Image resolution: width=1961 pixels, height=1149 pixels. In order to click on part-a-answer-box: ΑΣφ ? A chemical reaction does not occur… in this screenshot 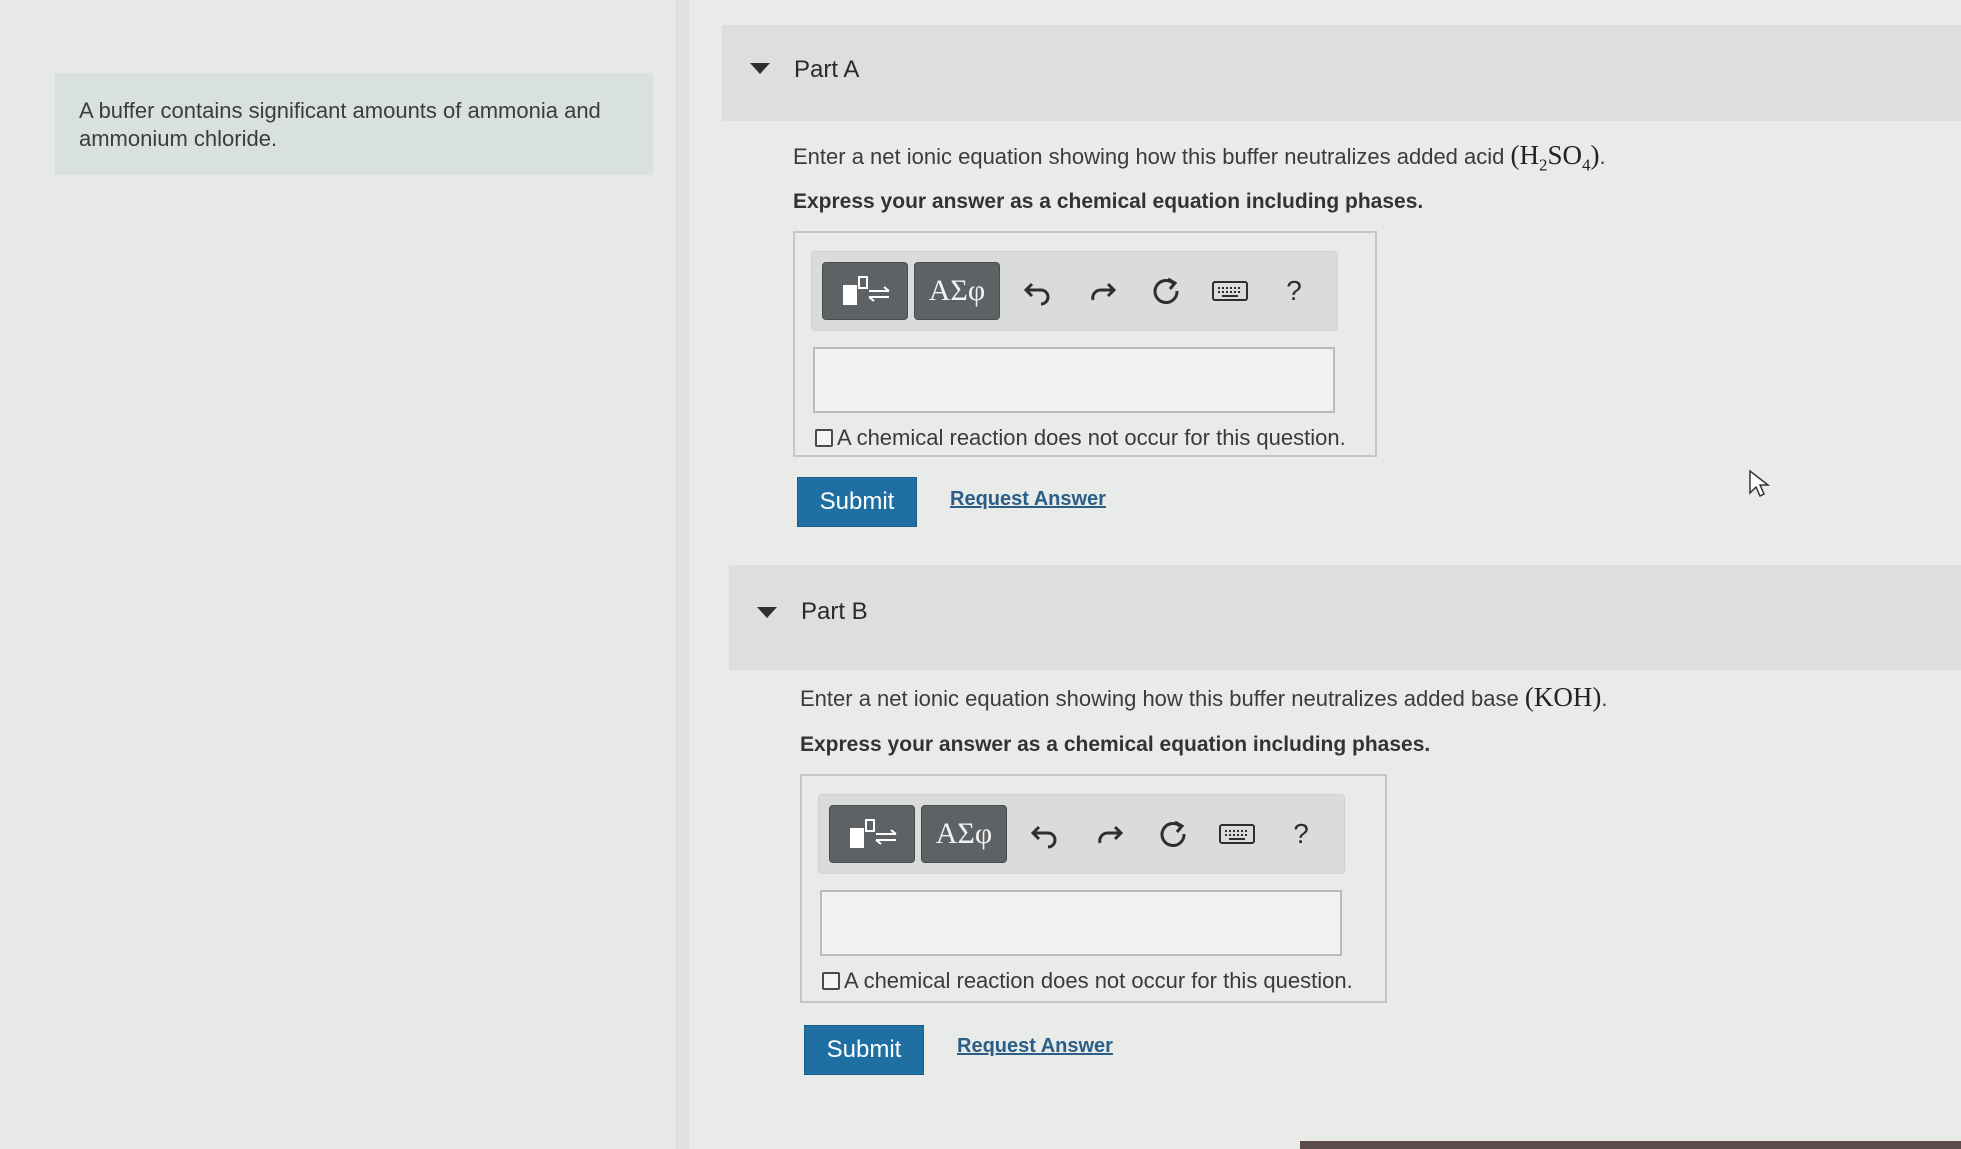, I will do `click(1085, 344)`.